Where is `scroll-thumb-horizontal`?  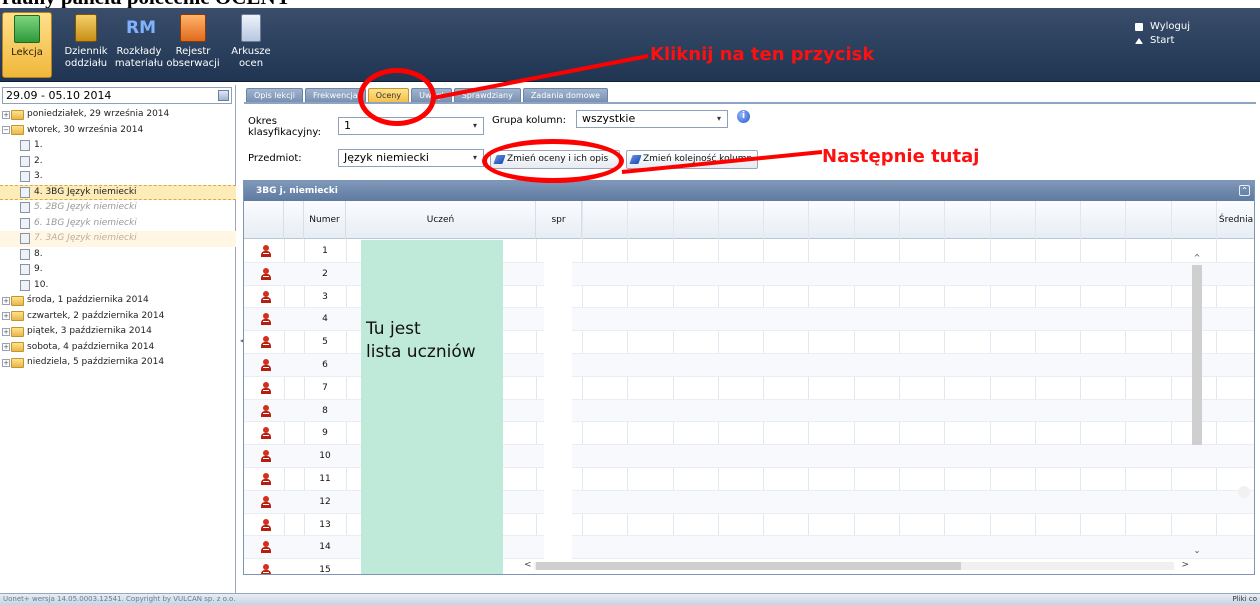
scroll-thumb-horizontal is located at coordinates (748, 566).